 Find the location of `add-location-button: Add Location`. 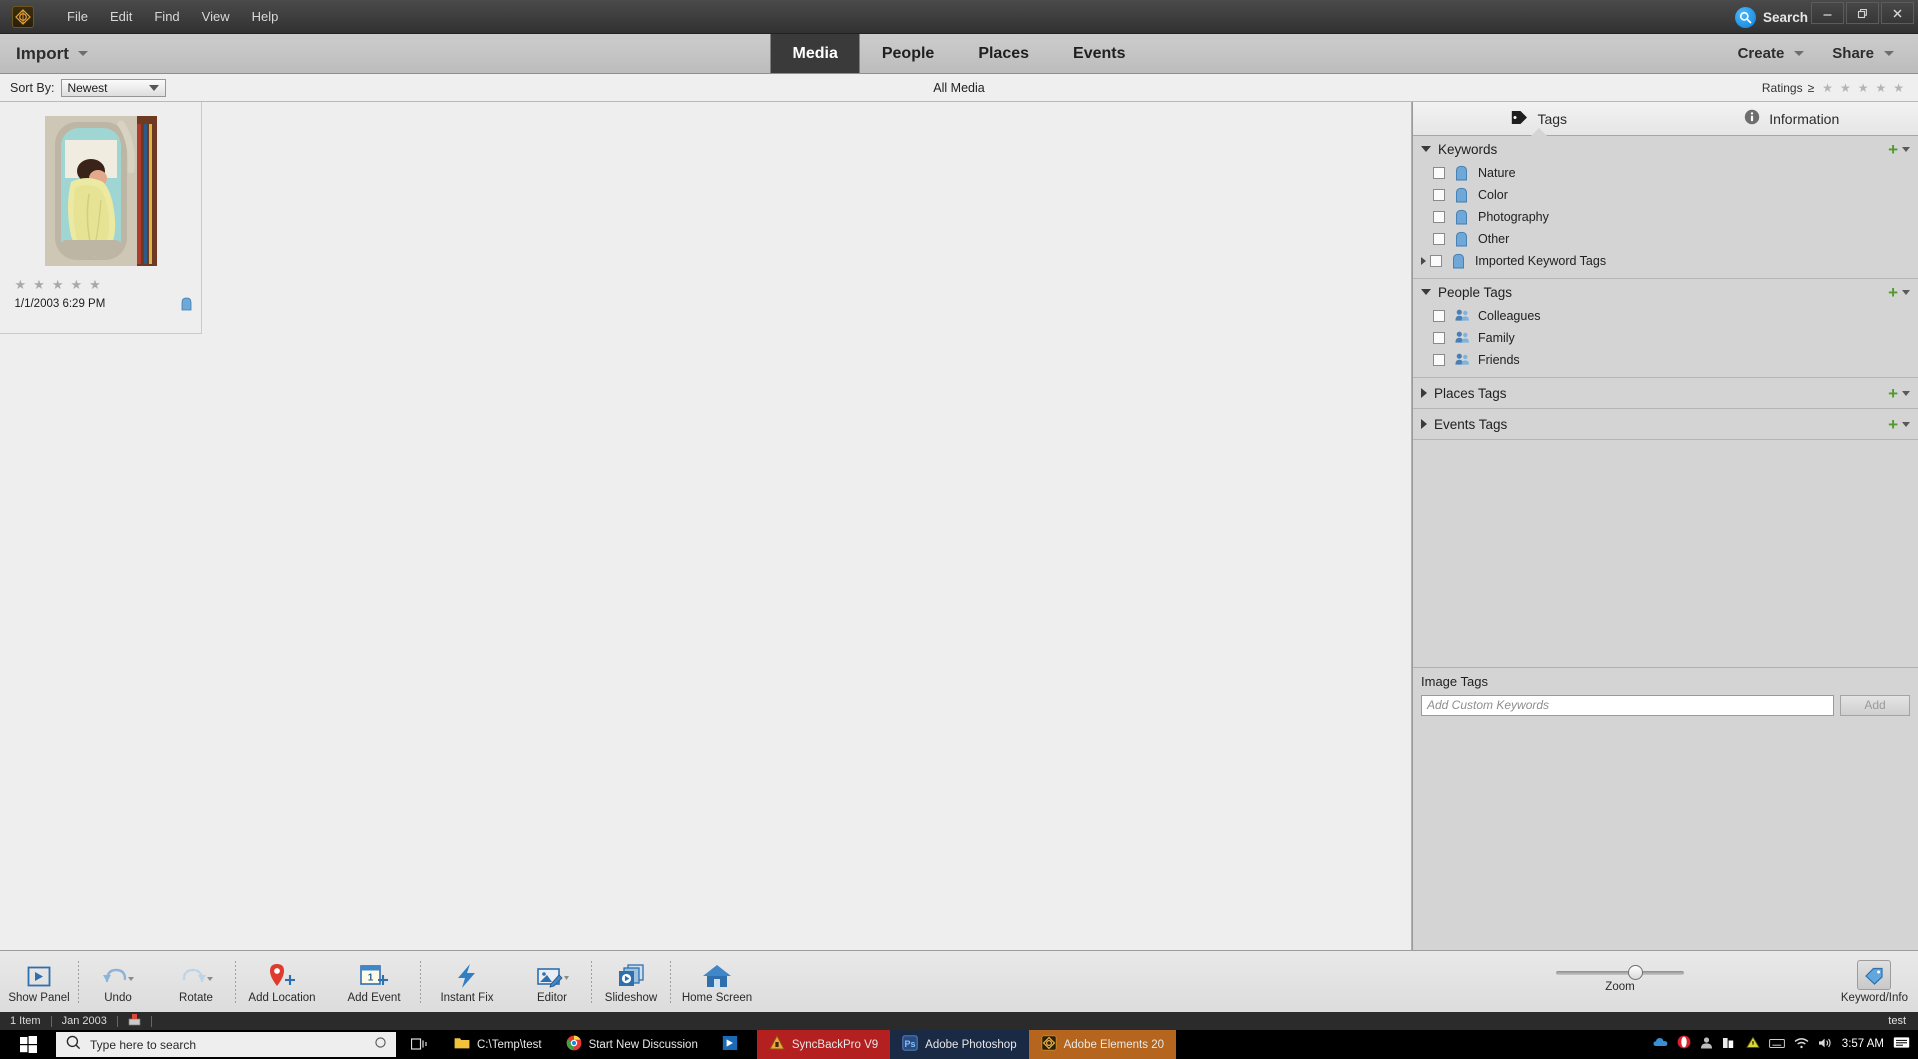

add-location-button: Add Location is located at coordinates (282, 981).